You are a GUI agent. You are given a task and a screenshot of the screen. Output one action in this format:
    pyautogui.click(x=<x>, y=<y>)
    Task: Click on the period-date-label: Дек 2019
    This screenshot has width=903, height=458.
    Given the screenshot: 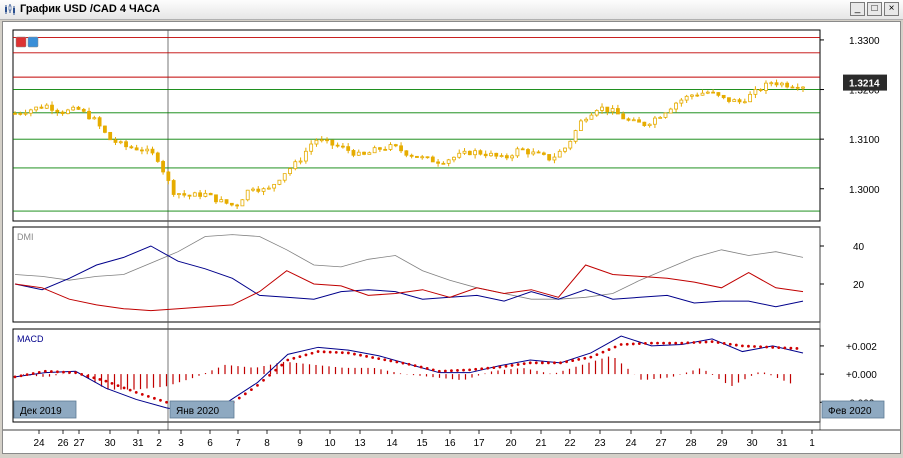 What is the action you would take?
    pyautogui.click(x=41, y=411)
    